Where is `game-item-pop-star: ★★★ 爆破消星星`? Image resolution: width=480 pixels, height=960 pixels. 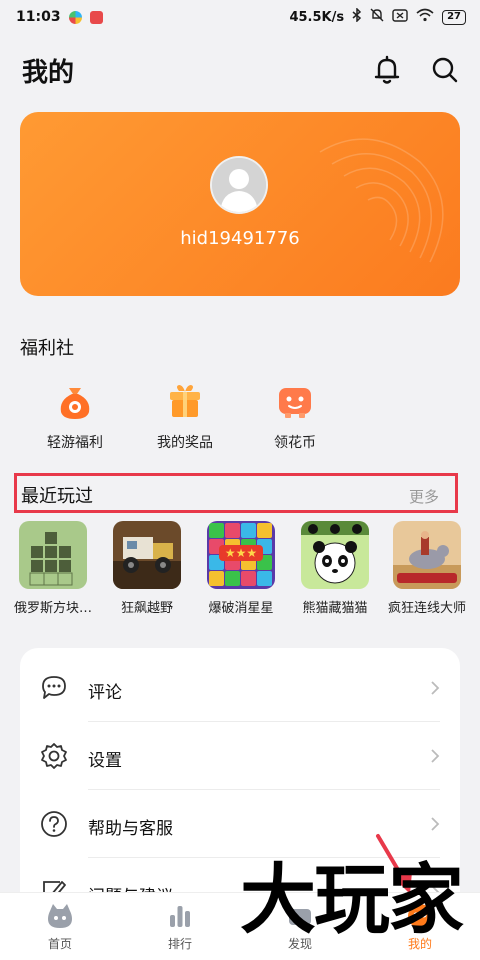 game-item-pop-star: ★★★ 爆破消星星 is located at coordinates (241, 568).